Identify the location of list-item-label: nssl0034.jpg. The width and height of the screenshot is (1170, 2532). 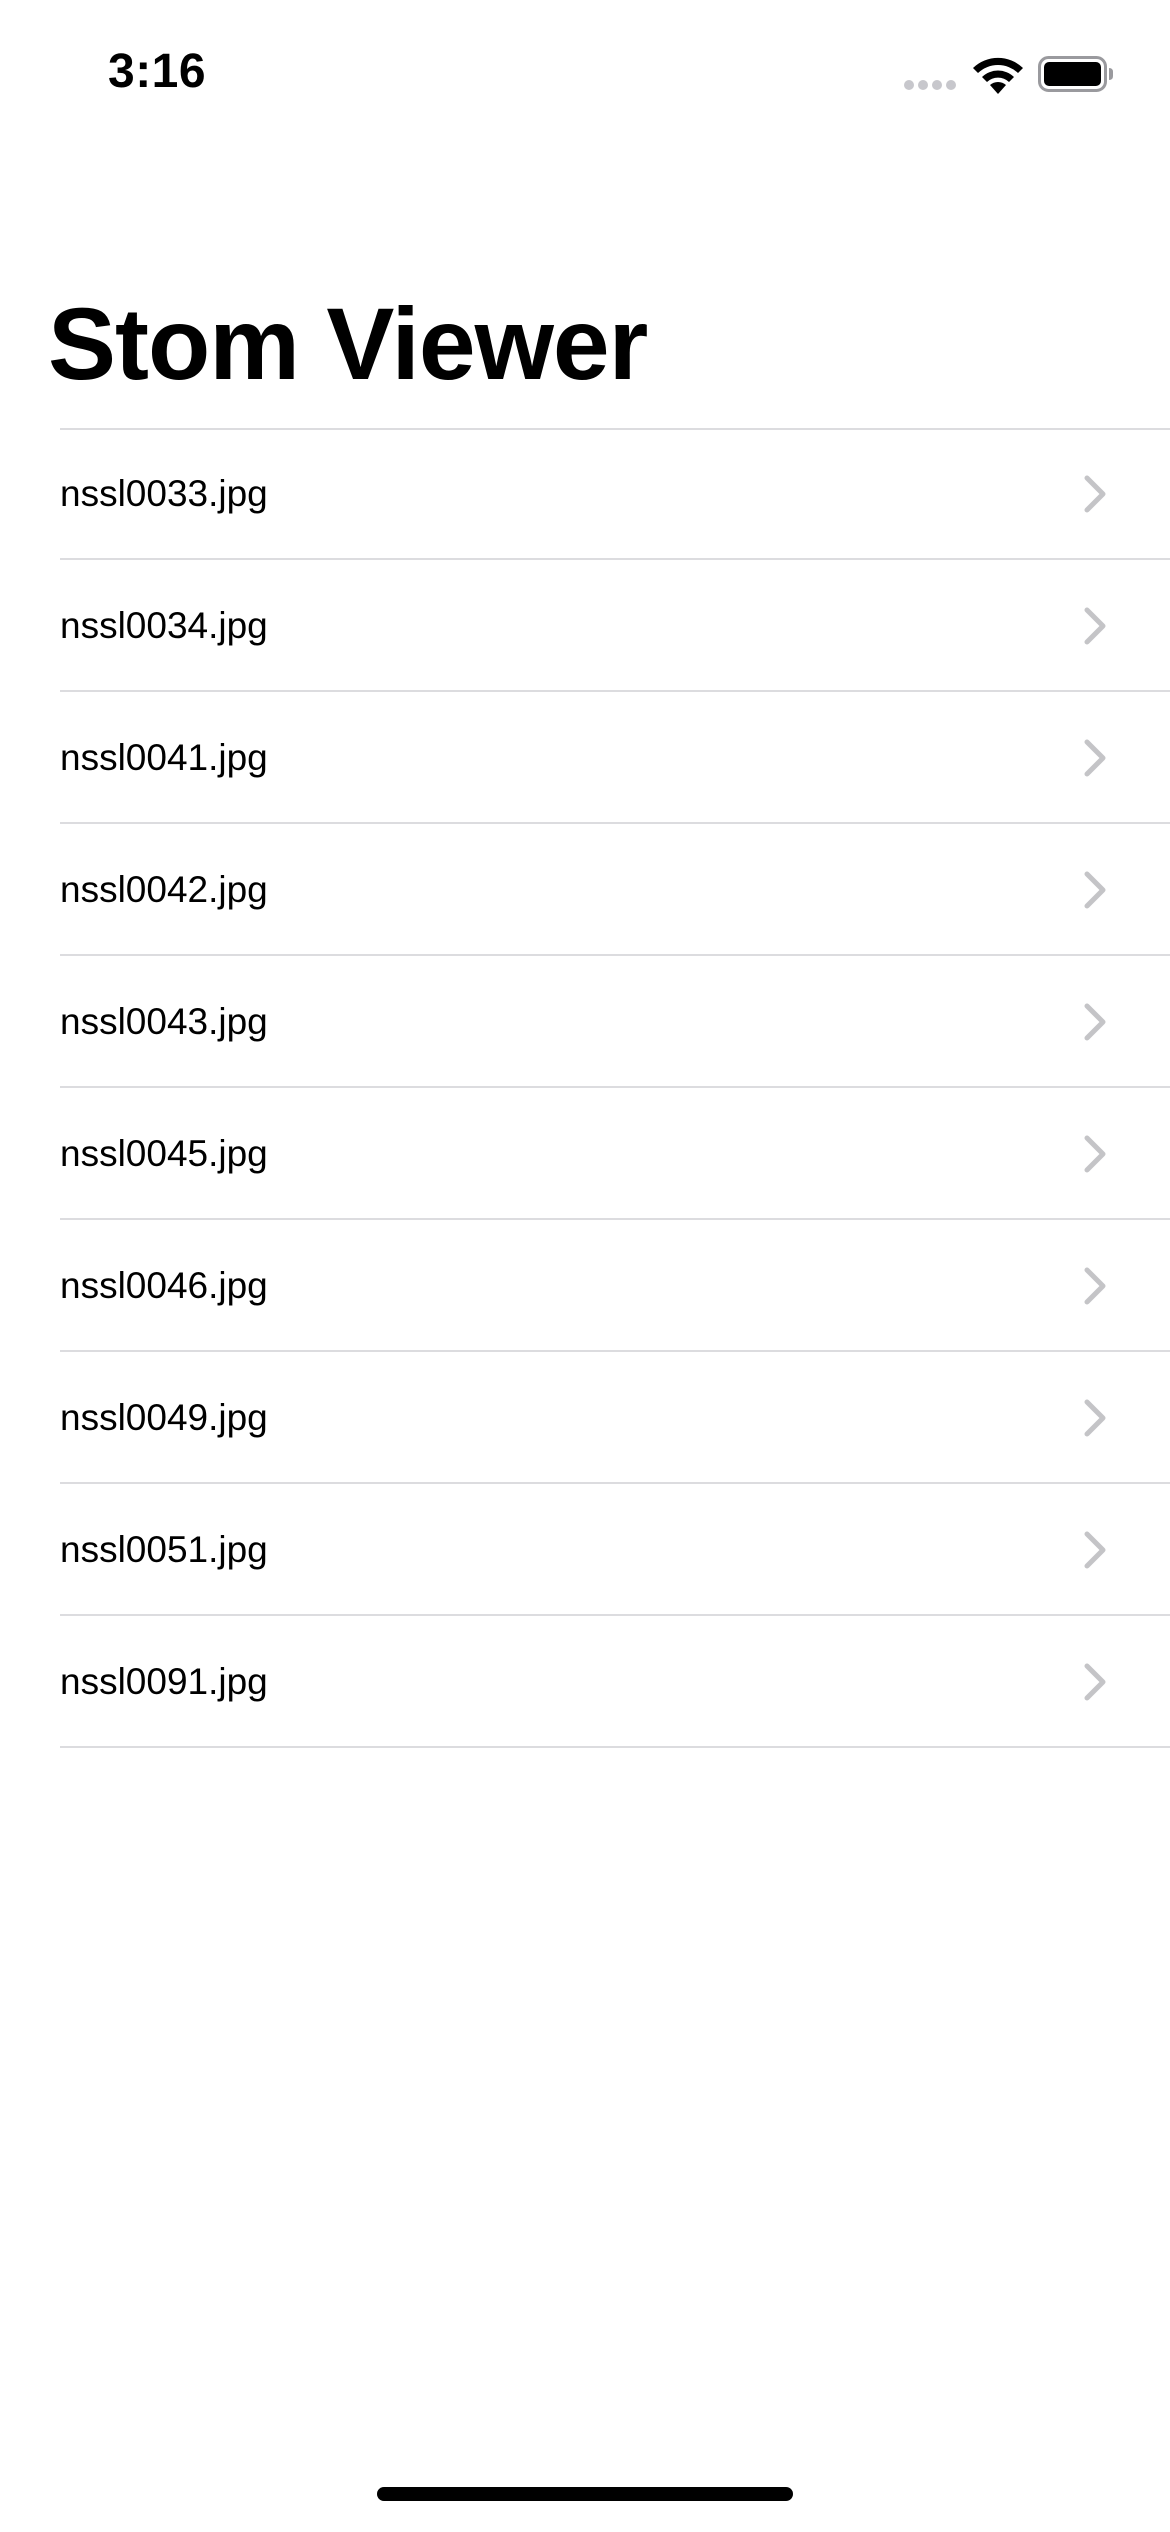
(164, 625).